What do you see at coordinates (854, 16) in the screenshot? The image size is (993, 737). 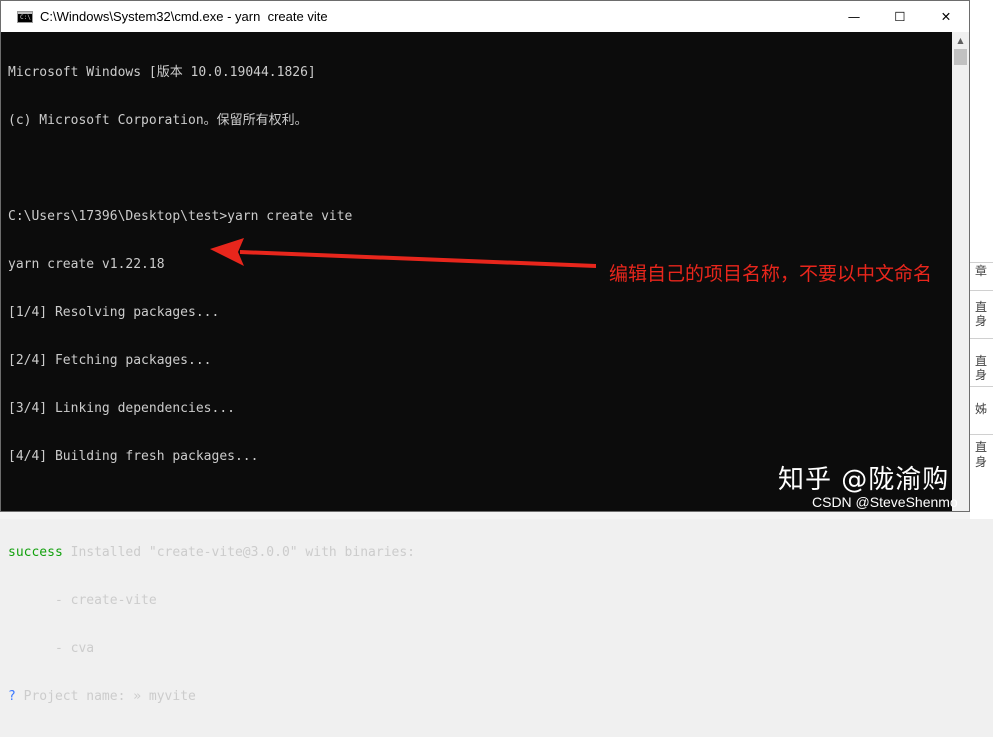 I see `minimize-button: —` at bounding box center [854, 16].